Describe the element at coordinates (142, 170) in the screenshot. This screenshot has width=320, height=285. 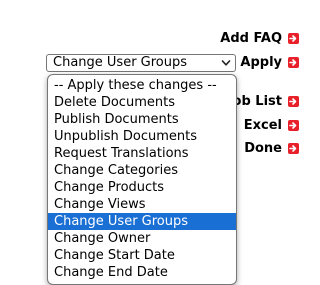
I see `dropdown-option: Change Categories` at that location.